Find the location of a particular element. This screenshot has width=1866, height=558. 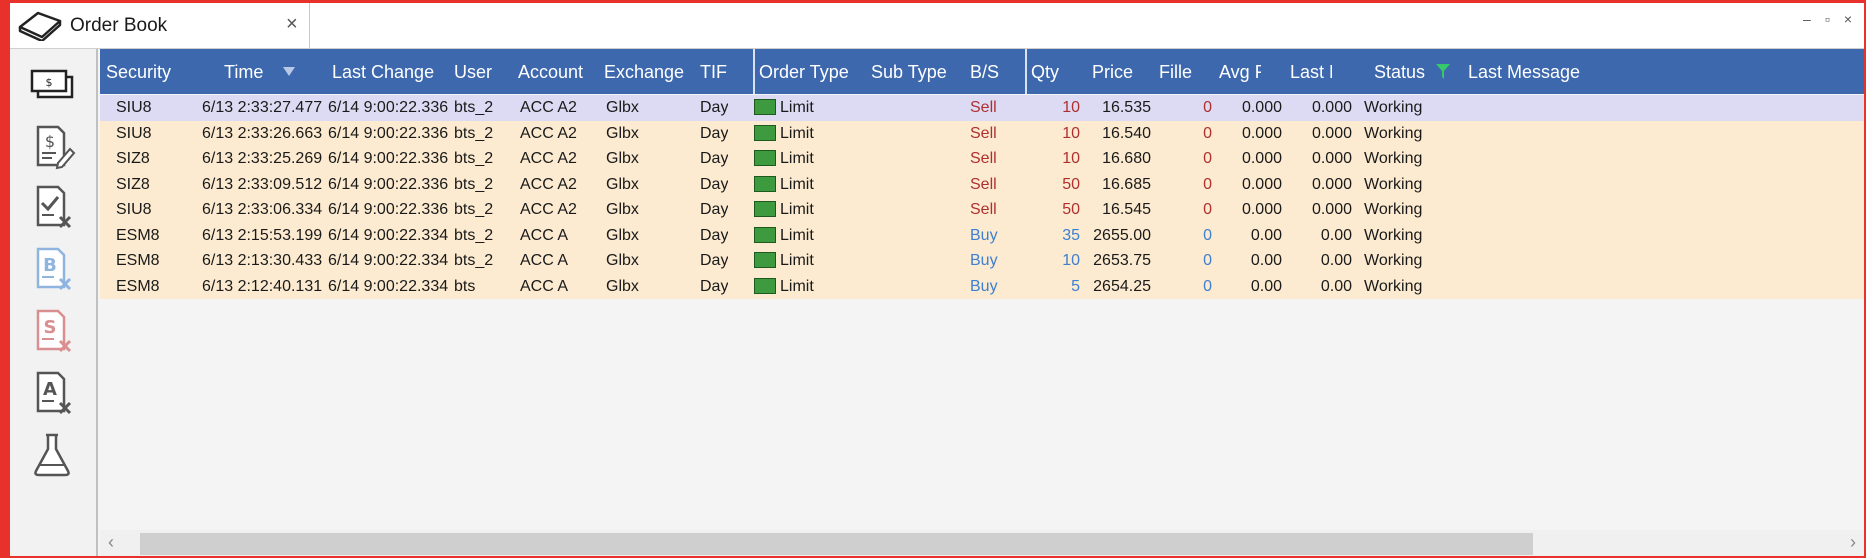

cell-qty: 50 is located at coordinates (1071, 184).